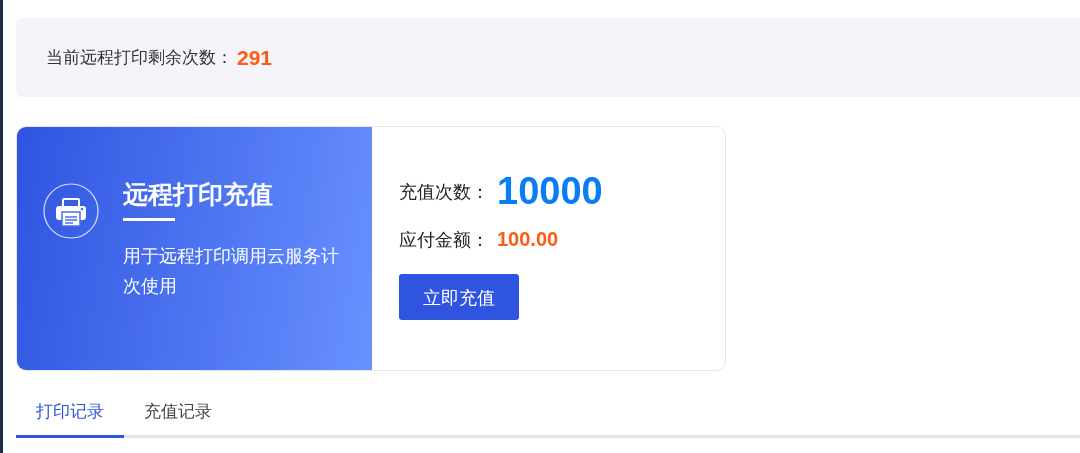 This screenshot has width=1080, height=453. Describe the element at coordinates (178, 415) in the screenshot. I see `tab: 充值记录` at that location.